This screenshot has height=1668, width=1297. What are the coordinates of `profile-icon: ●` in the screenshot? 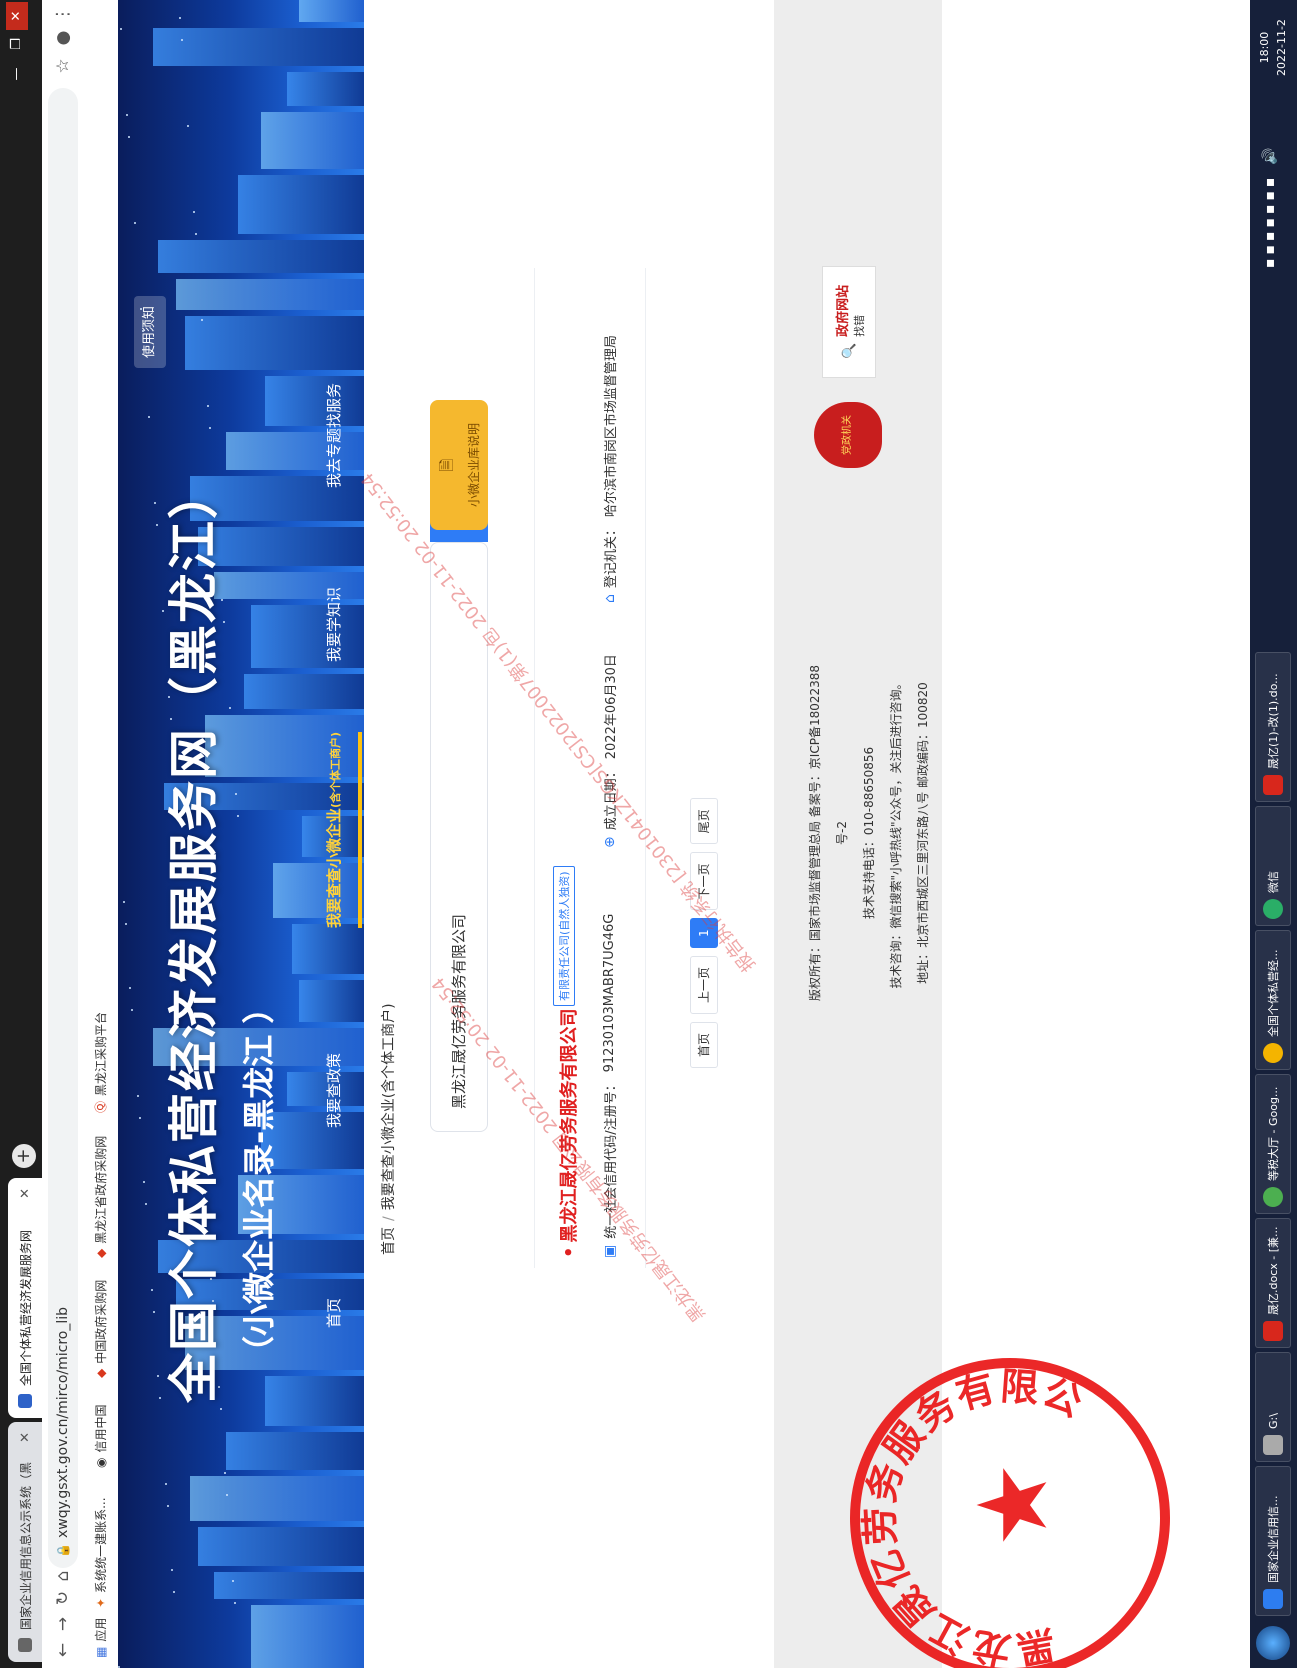 It's located at (63, 38).